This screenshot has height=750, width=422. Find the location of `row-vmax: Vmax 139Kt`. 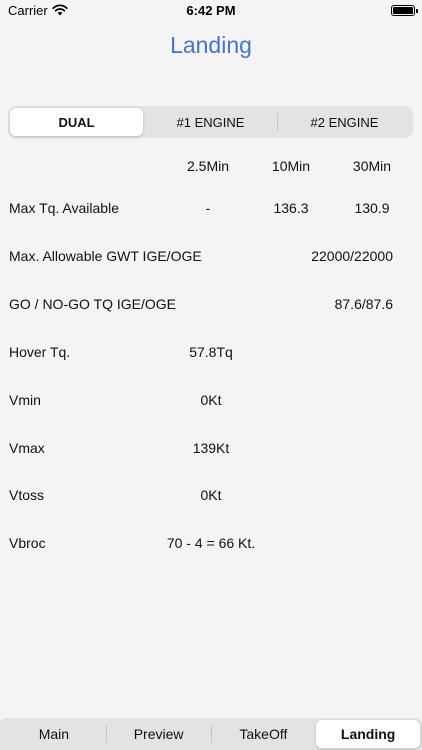

row-vmax: Vmax 139Kt is located at coordinates (211, 450).